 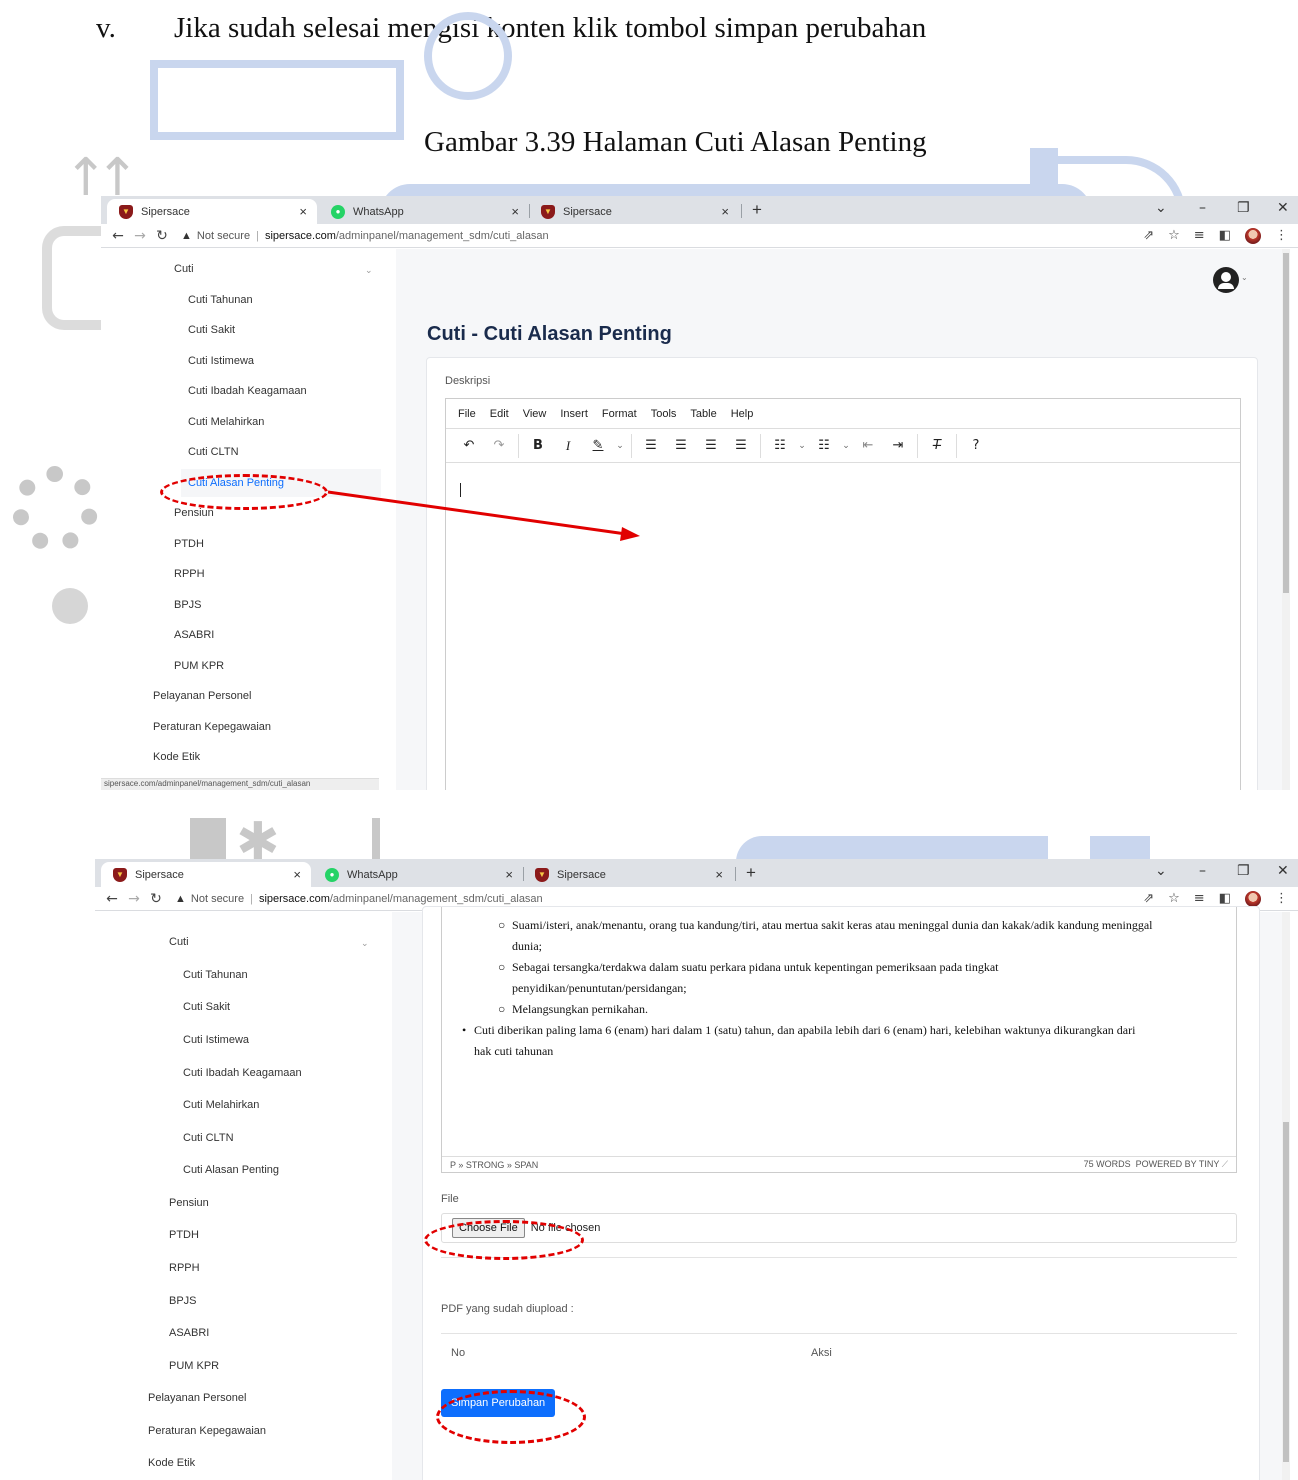 What do you see at coordinates (499, 414) in the screenshot?
I see `menu-edit: Edit` at bounding box center [499, 414].